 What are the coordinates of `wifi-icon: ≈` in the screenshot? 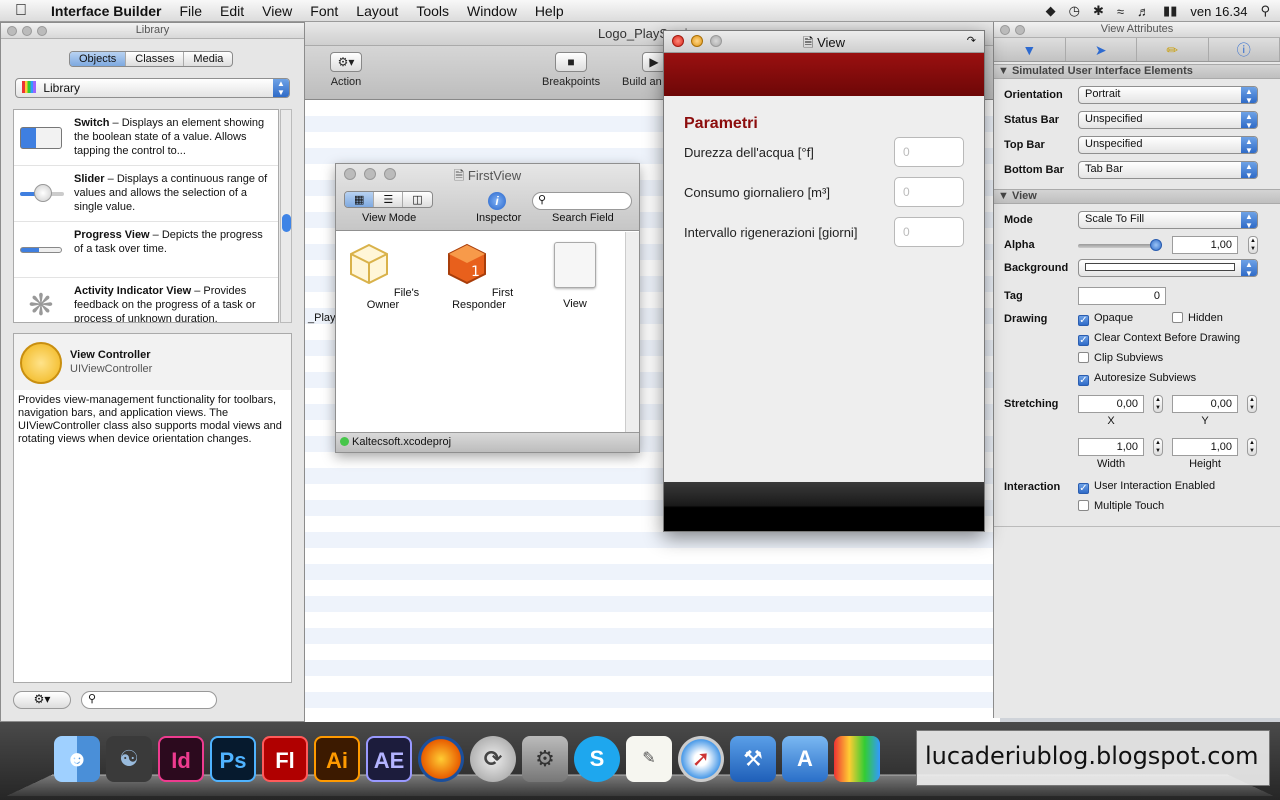 It's located at (1120, 11).